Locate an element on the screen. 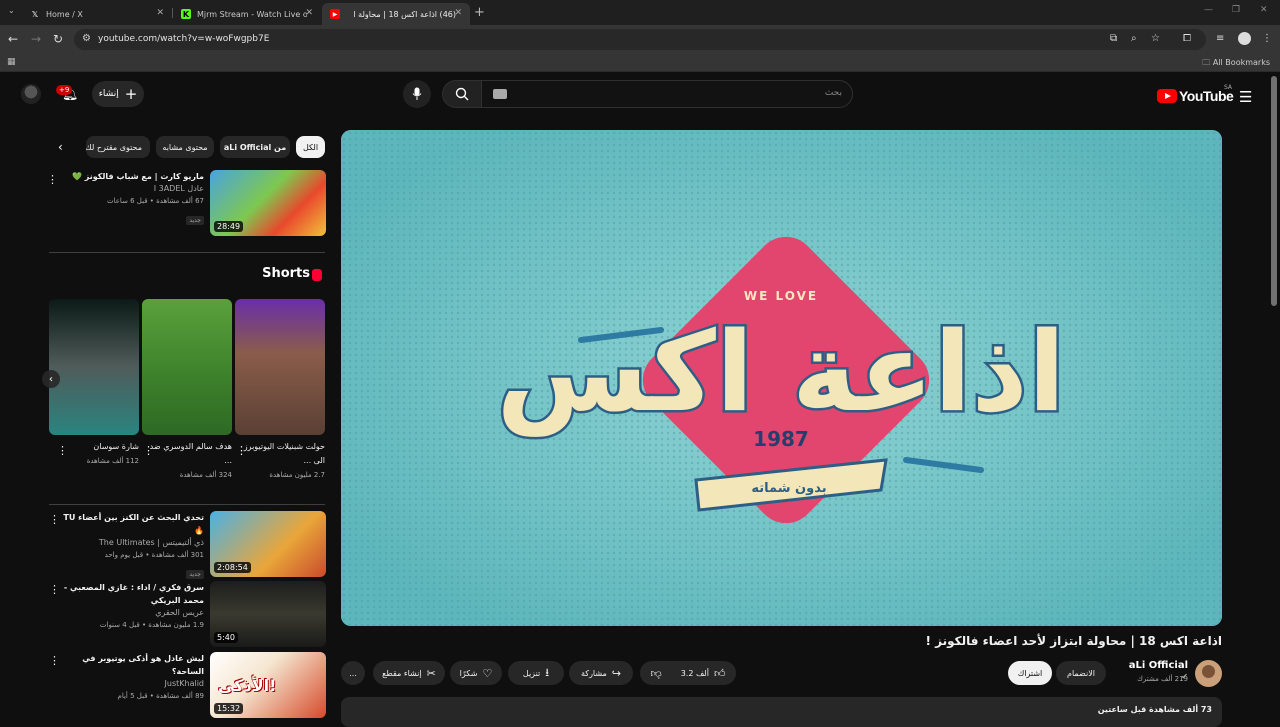  microphone-icon is located at coordinates (417, 93).